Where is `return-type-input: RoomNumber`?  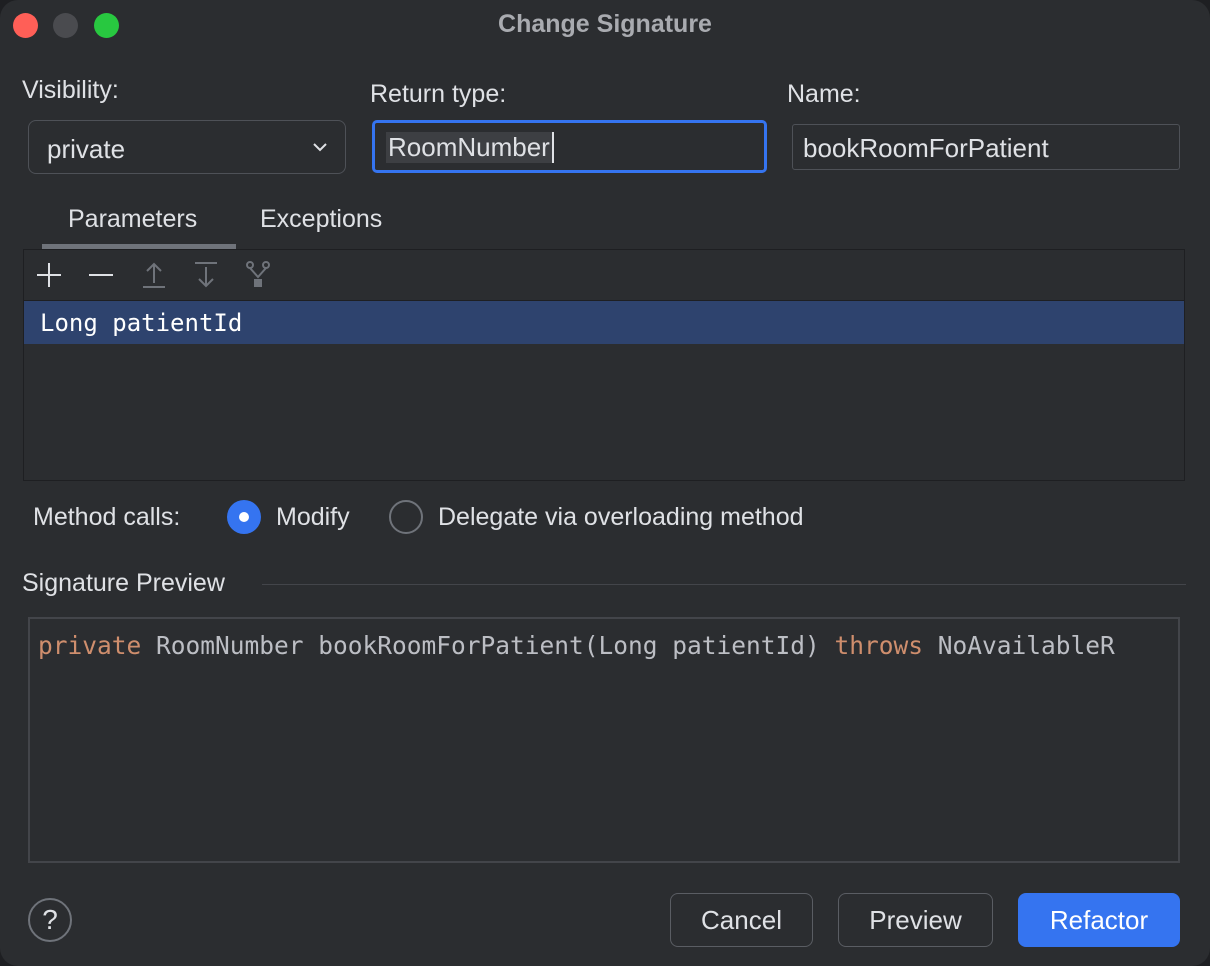 return-type-input: RoomNumber is located at coordinates (569, 146).